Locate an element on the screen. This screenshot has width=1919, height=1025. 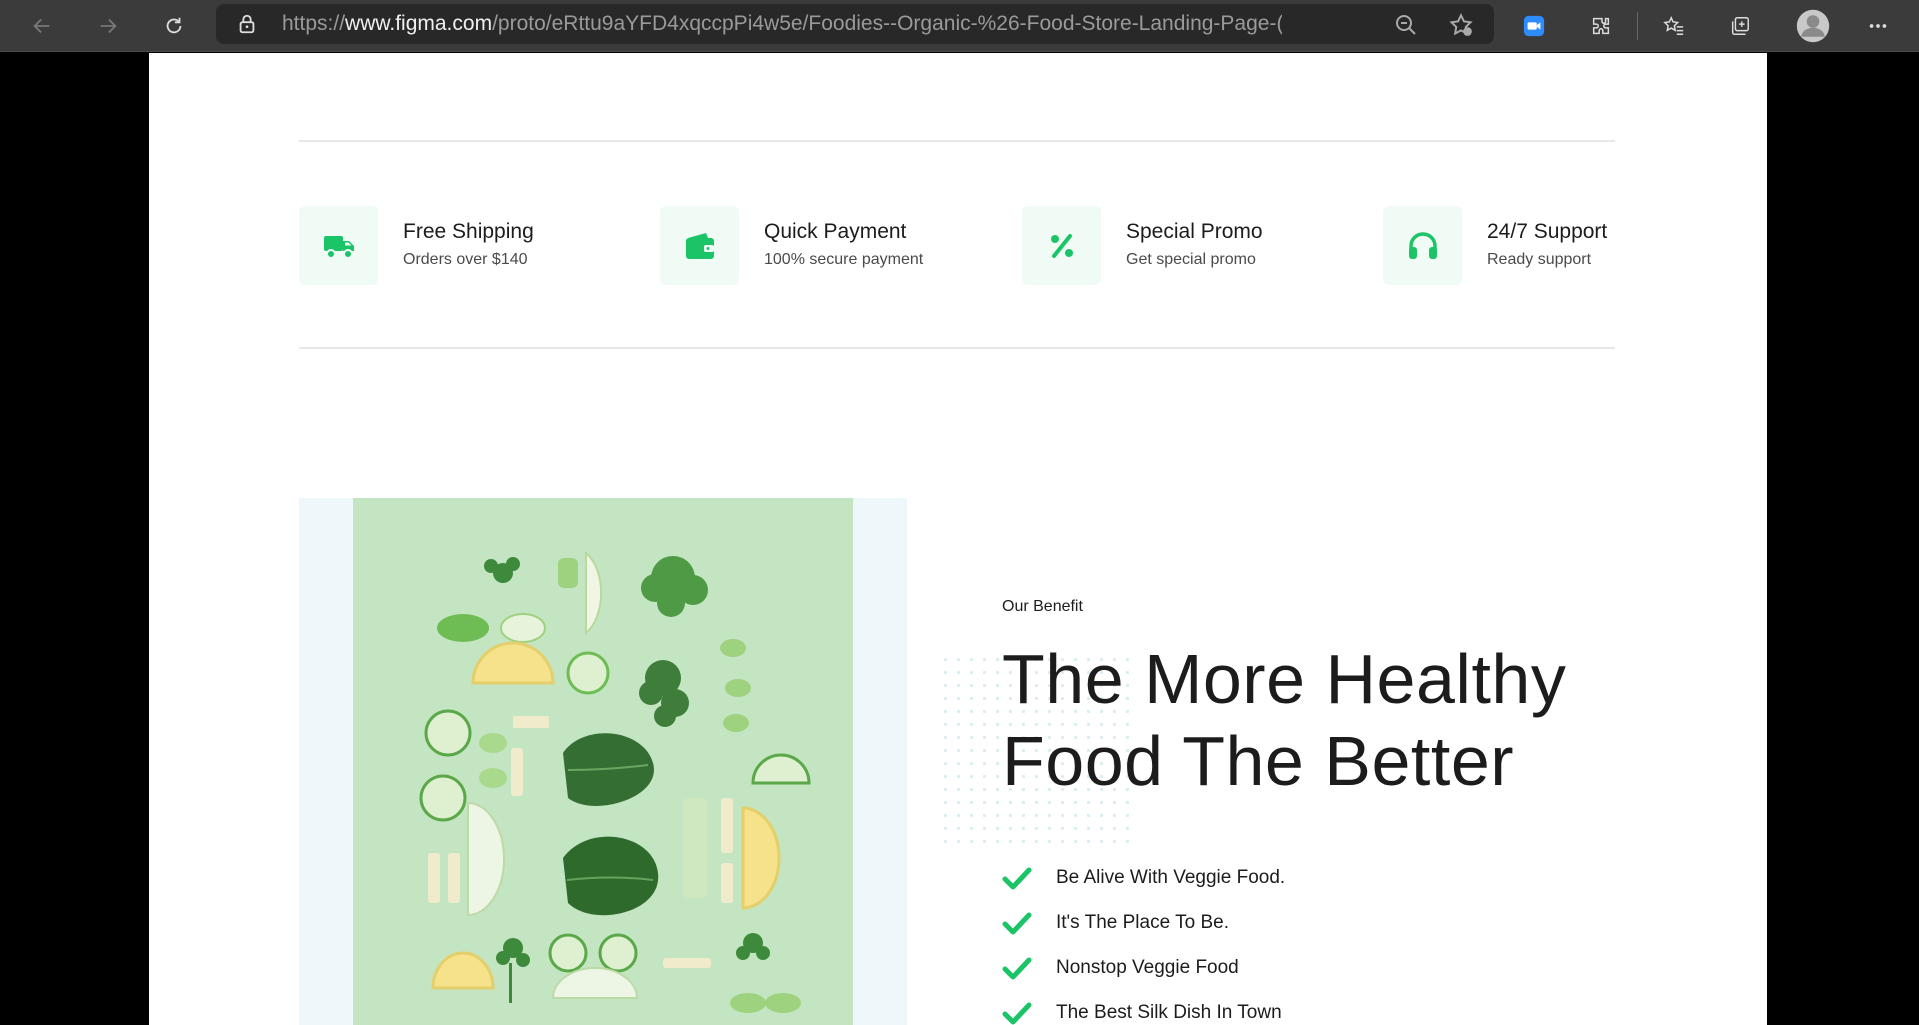
percent-icon is located at coordinates (1061, 245).